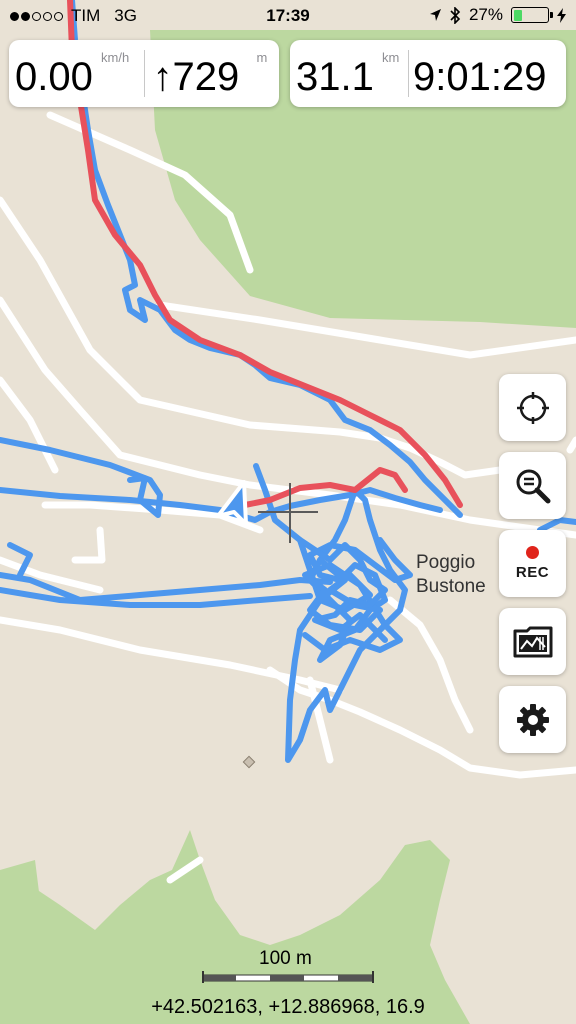 This screenshot has height=1024, width=576. Describe the element at coordinates (335, 77) in the screenshot. I see `distance-value: 31.1` at that location.